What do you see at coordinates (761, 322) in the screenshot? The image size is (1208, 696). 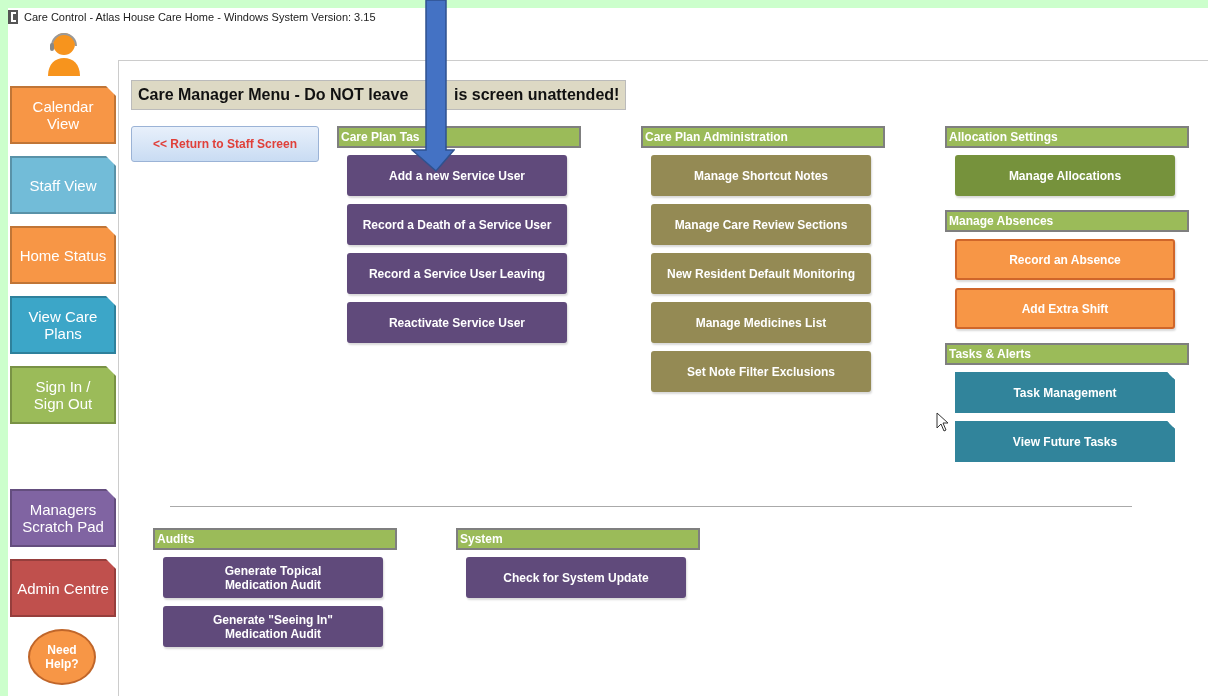 I see `menu-button: Manage Medicines List` at bounding box center [761, 322].